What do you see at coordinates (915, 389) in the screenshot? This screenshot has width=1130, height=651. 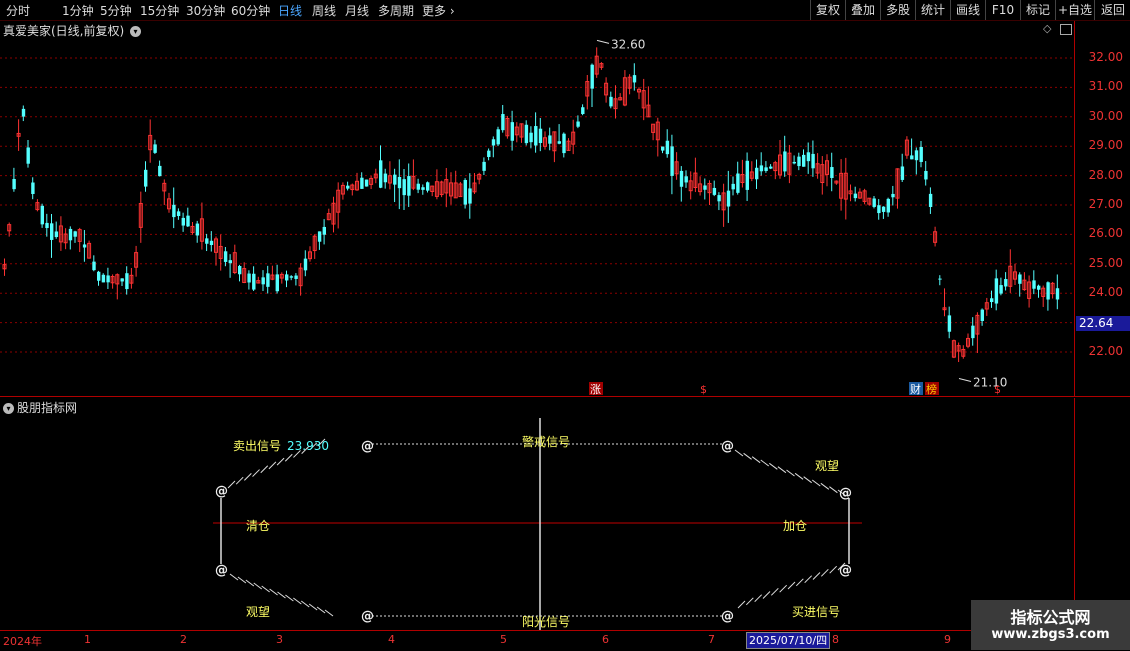 I see `event-marker: 财` at bounding box center [915, 389].